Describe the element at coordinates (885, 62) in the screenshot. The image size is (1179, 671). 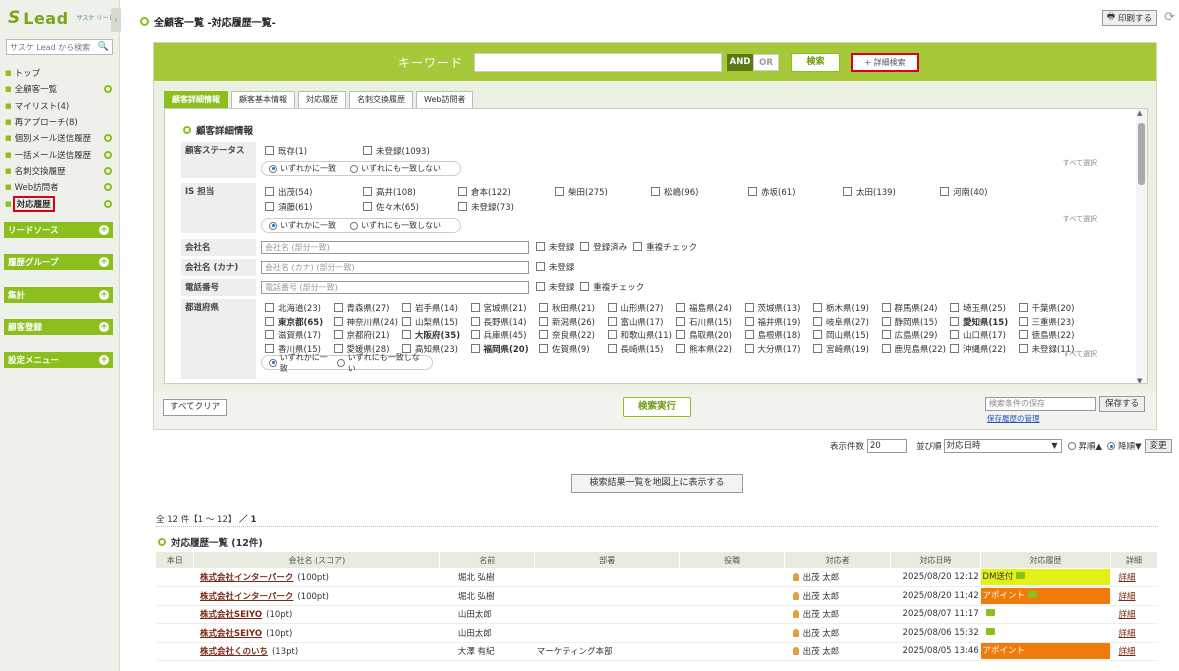
I see `advanced-search-button: + 詳細検索` at that location.